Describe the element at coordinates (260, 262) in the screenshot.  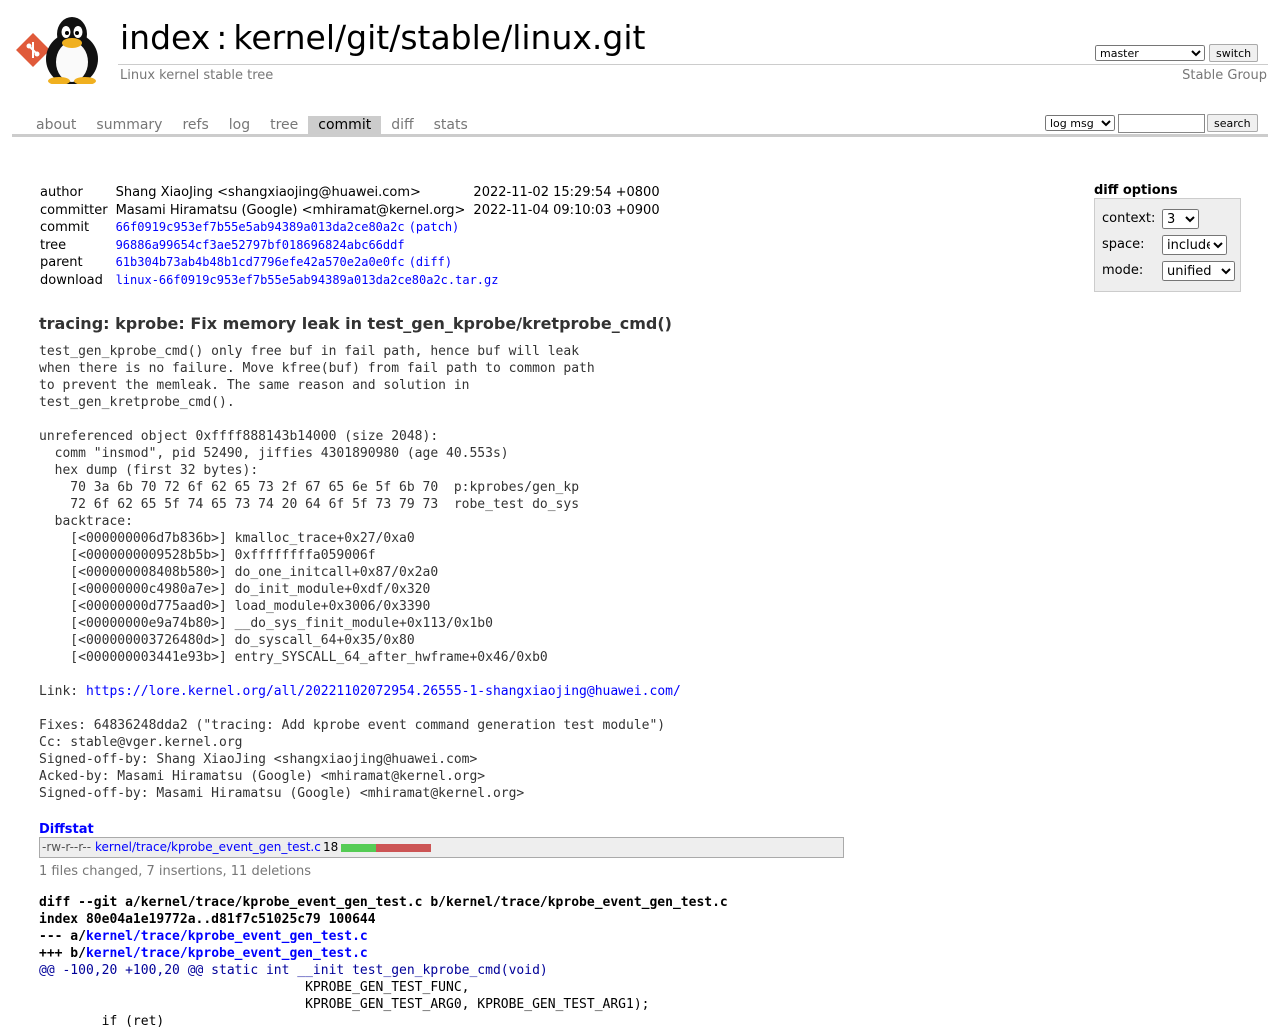
I see `parent-hash-link: 61b304b73ab4b48b1cd7796efe42a570e2a0e0fc` at that location.